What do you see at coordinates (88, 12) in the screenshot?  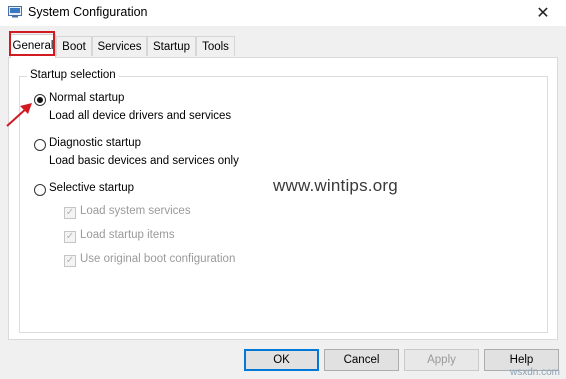 I see `window-title: System Configuration` at bounding box center [88, 12].